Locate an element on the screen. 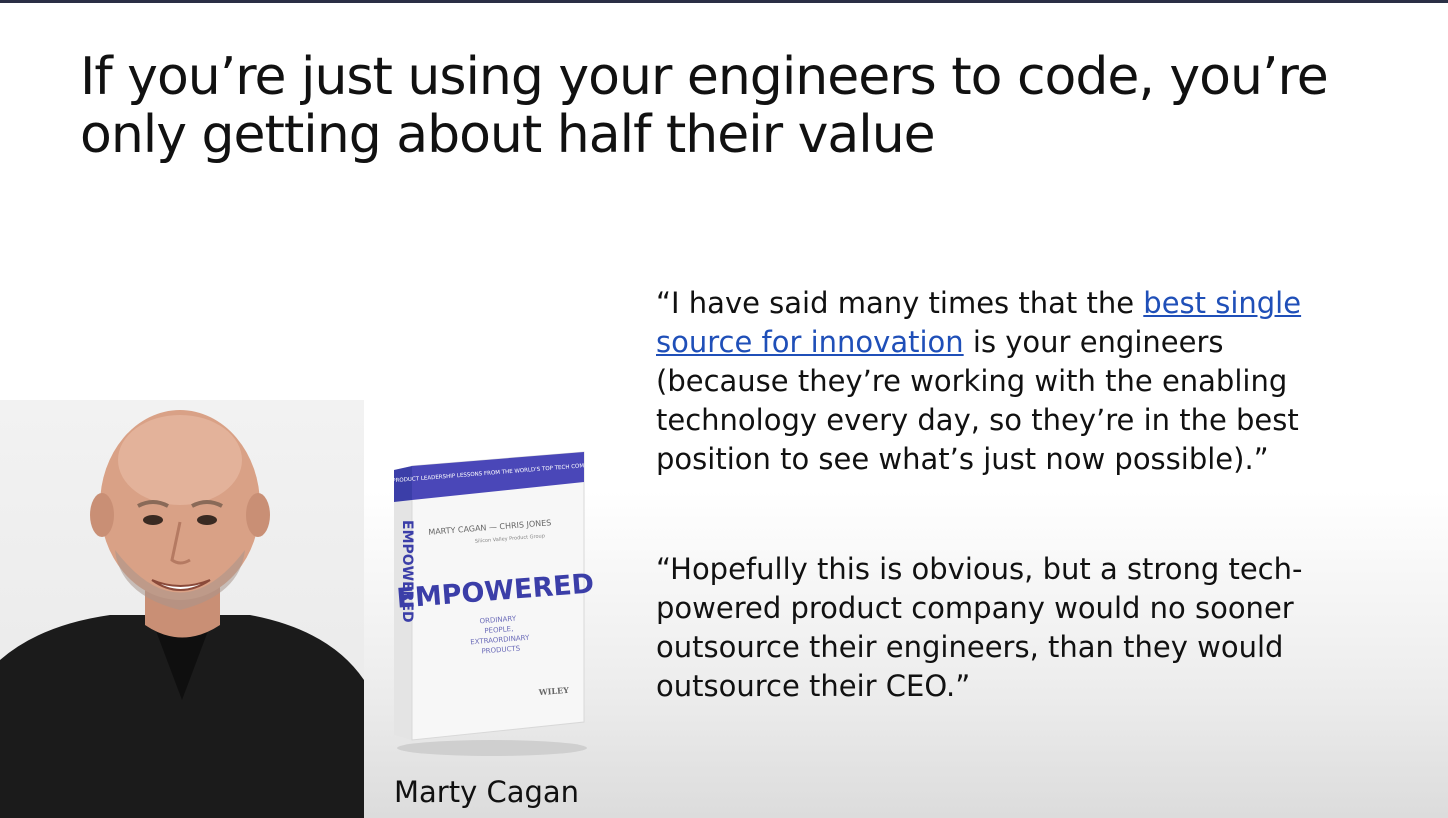 Image resolution: width=1448 pixels, height=818 pixels. photo-caption: Marty Cagan is located at coordinates (487, 792).